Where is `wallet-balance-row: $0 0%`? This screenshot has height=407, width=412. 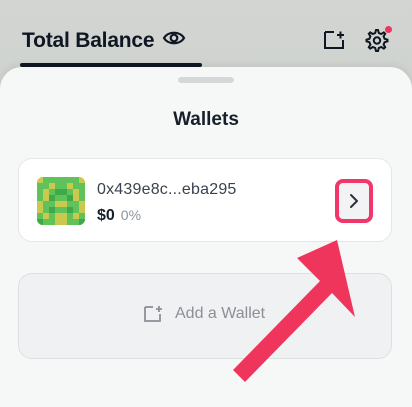
wallet-balance-row: $0 0% is located at coordinates (119, 216).